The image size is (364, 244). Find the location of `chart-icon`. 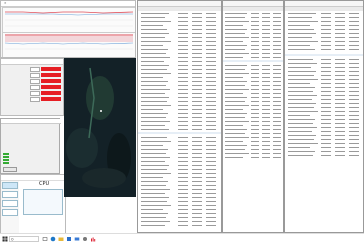

chart-icon is located at coordinates (93, 239).